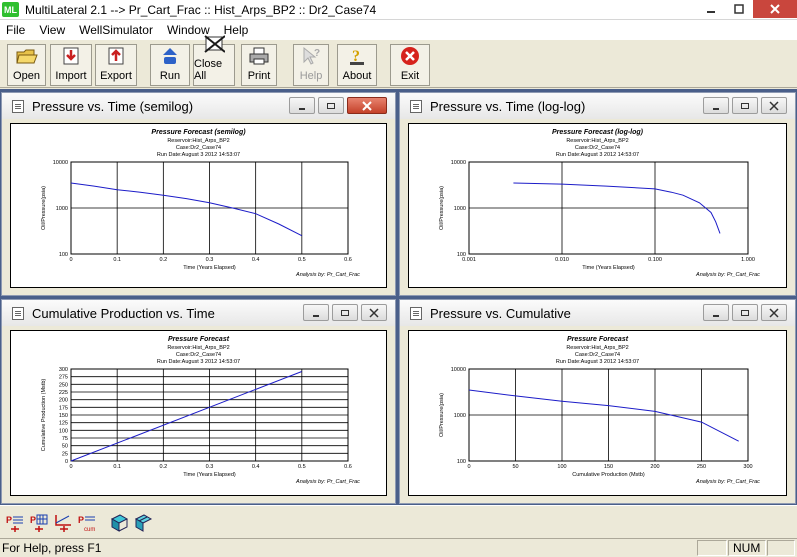  Describe the element at coordinates (398, 547) in the screenshot. I see `status-bar: For Help, press F1 NUM` at that location.